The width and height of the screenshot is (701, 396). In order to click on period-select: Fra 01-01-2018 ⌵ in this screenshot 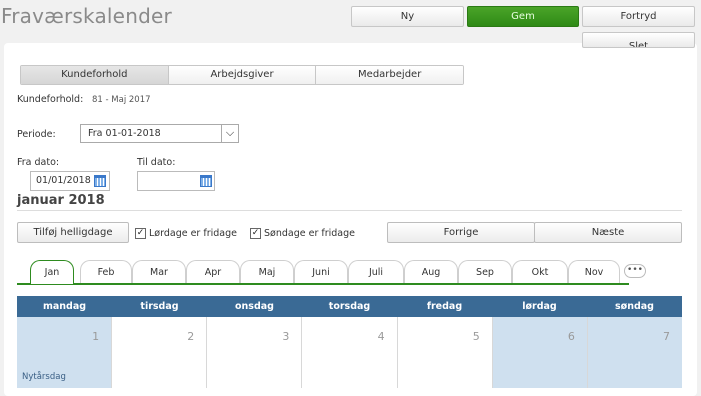, I will do `click(159, 133)`.